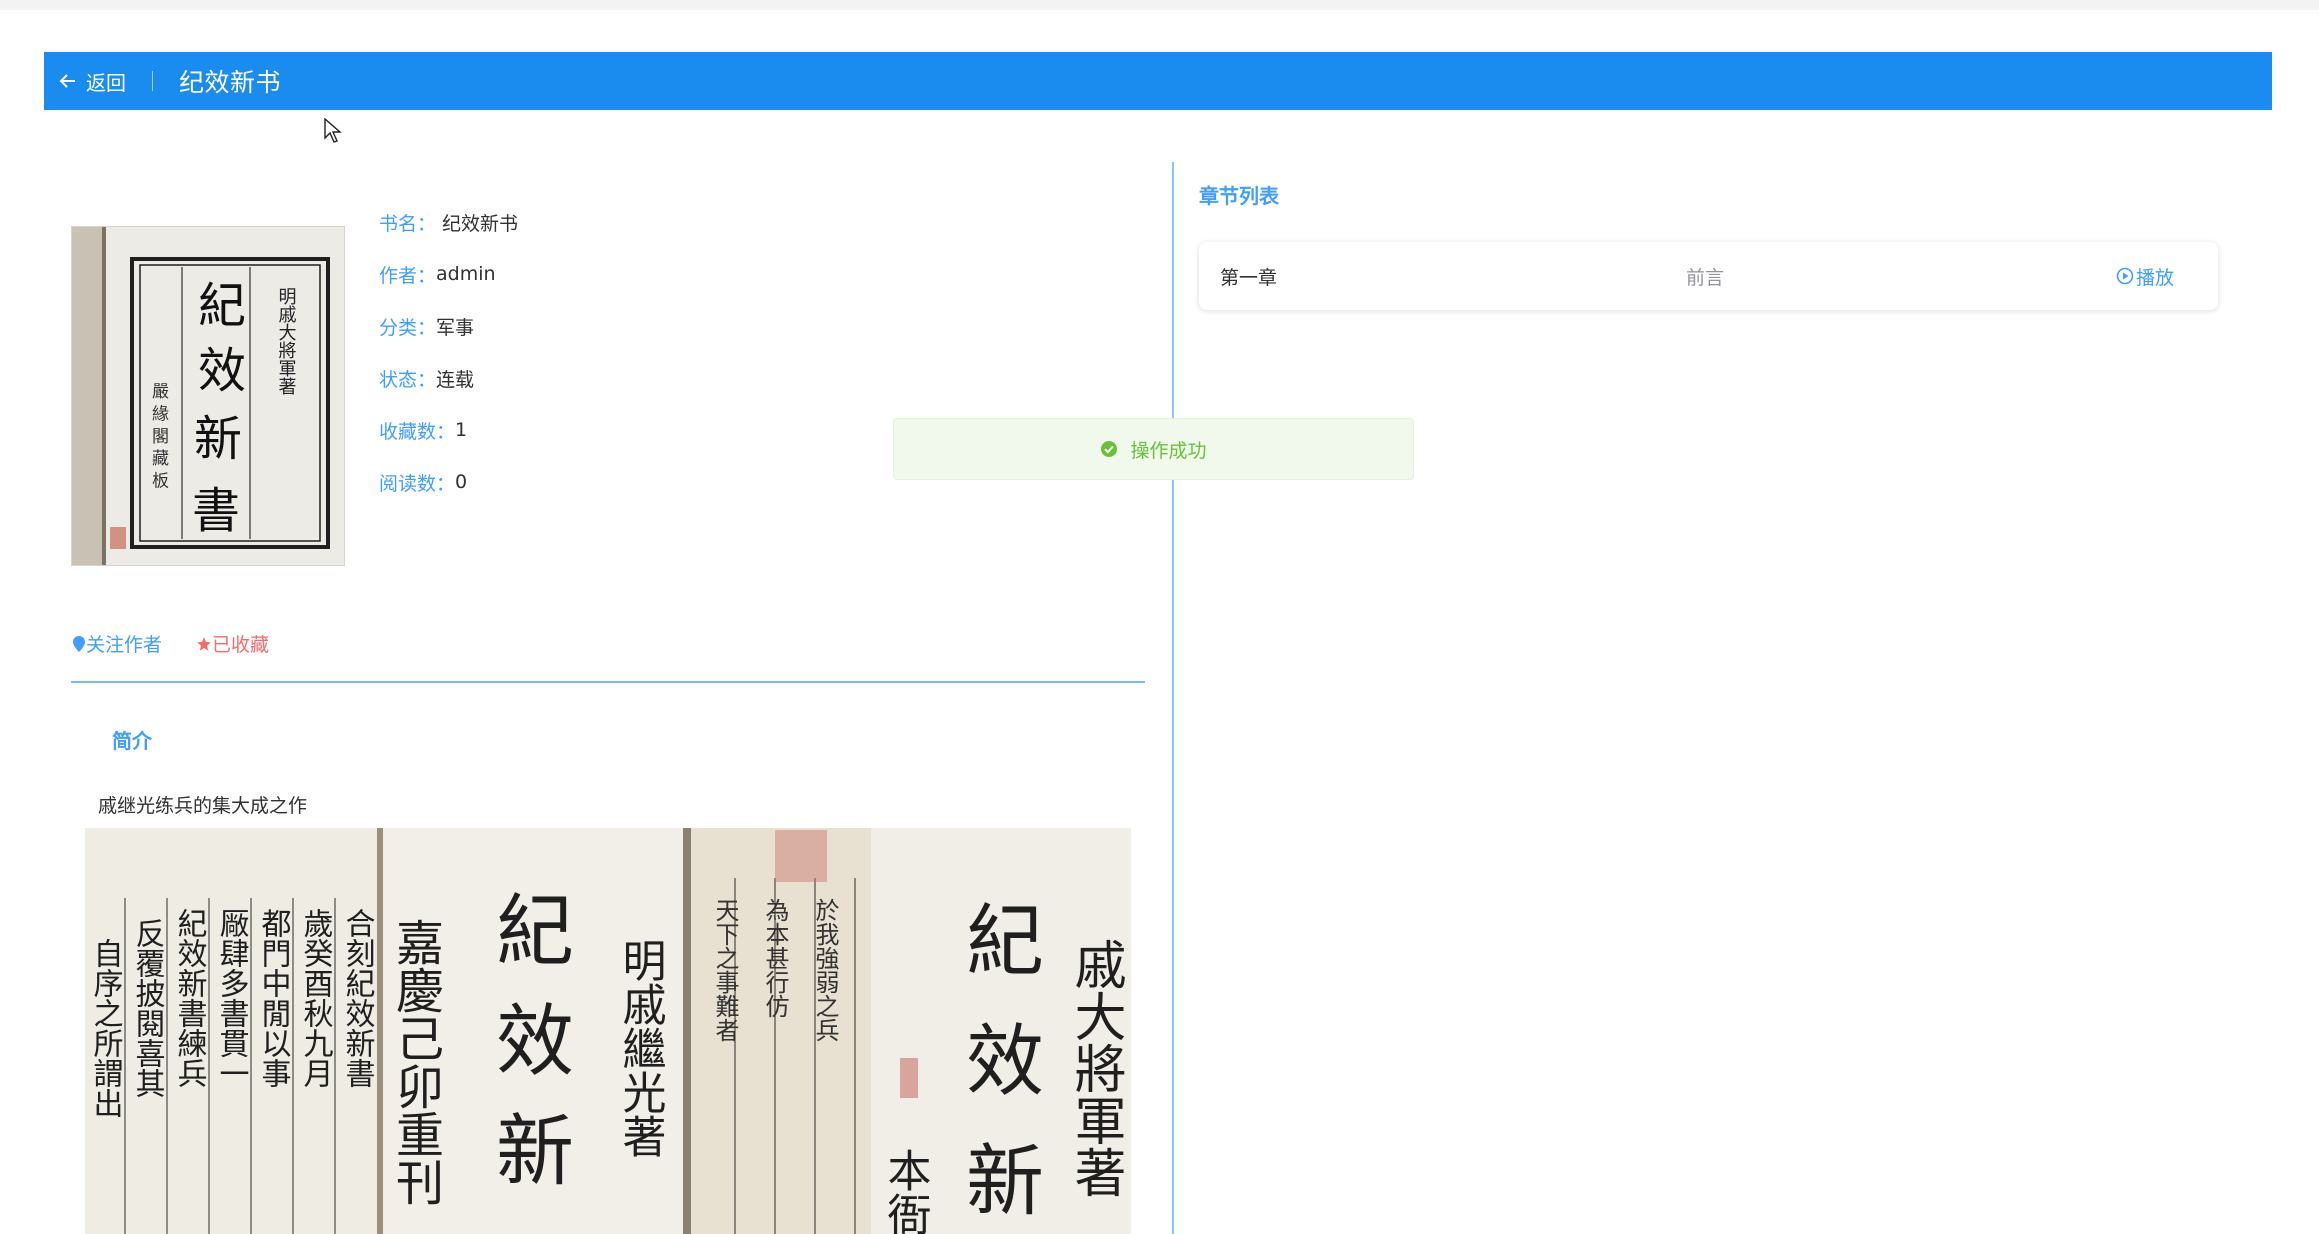 The width and height of the screenshot is (2319, 1234). I want to click on info-key: 书名：, so click(408, 223).